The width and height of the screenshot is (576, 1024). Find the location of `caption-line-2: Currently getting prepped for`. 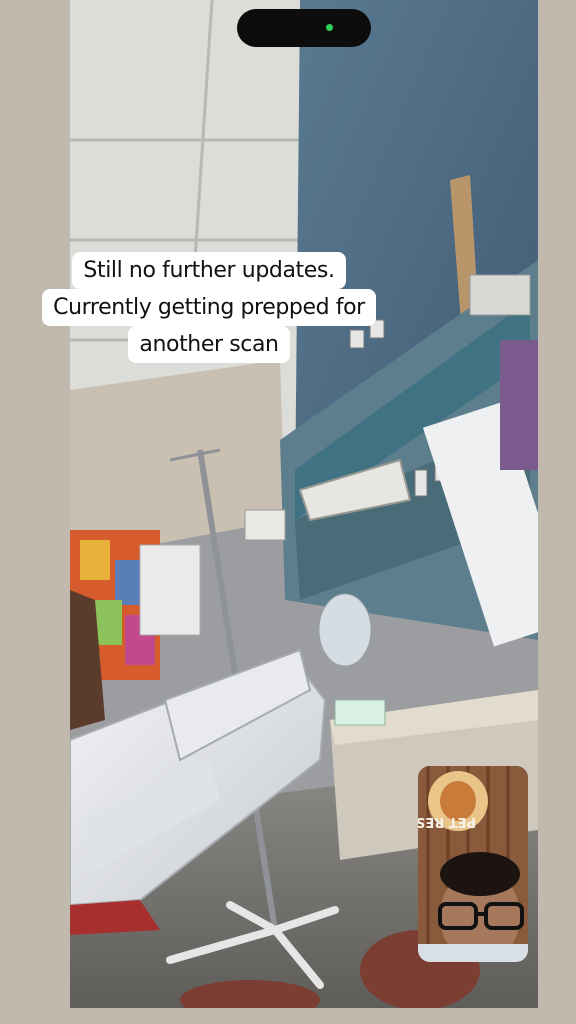

caption-line-2: Currently getting prepped for is located at coordinates (209, 307).